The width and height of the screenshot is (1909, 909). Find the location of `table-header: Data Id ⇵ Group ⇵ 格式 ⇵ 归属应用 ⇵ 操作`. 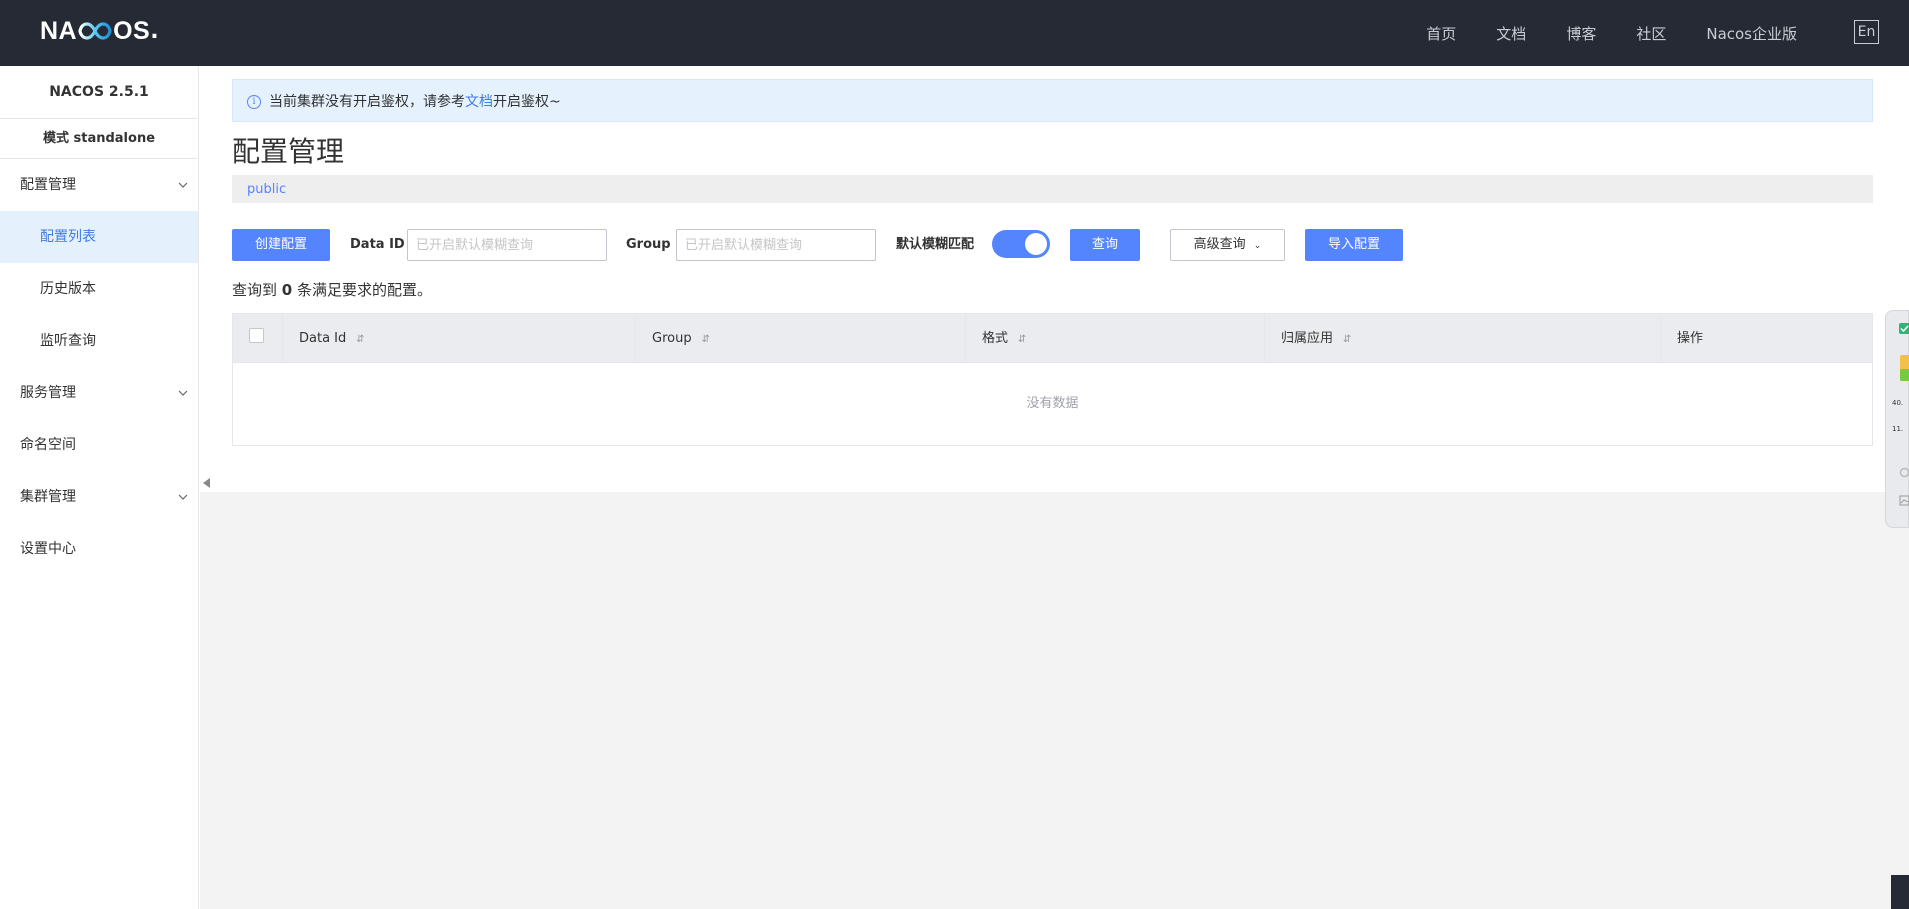

table-header: Data Id ⇵ Group ⇵ 格式 ⇵ 归属应用 ⇵ 操作 is located at coordinates (1052, 338).